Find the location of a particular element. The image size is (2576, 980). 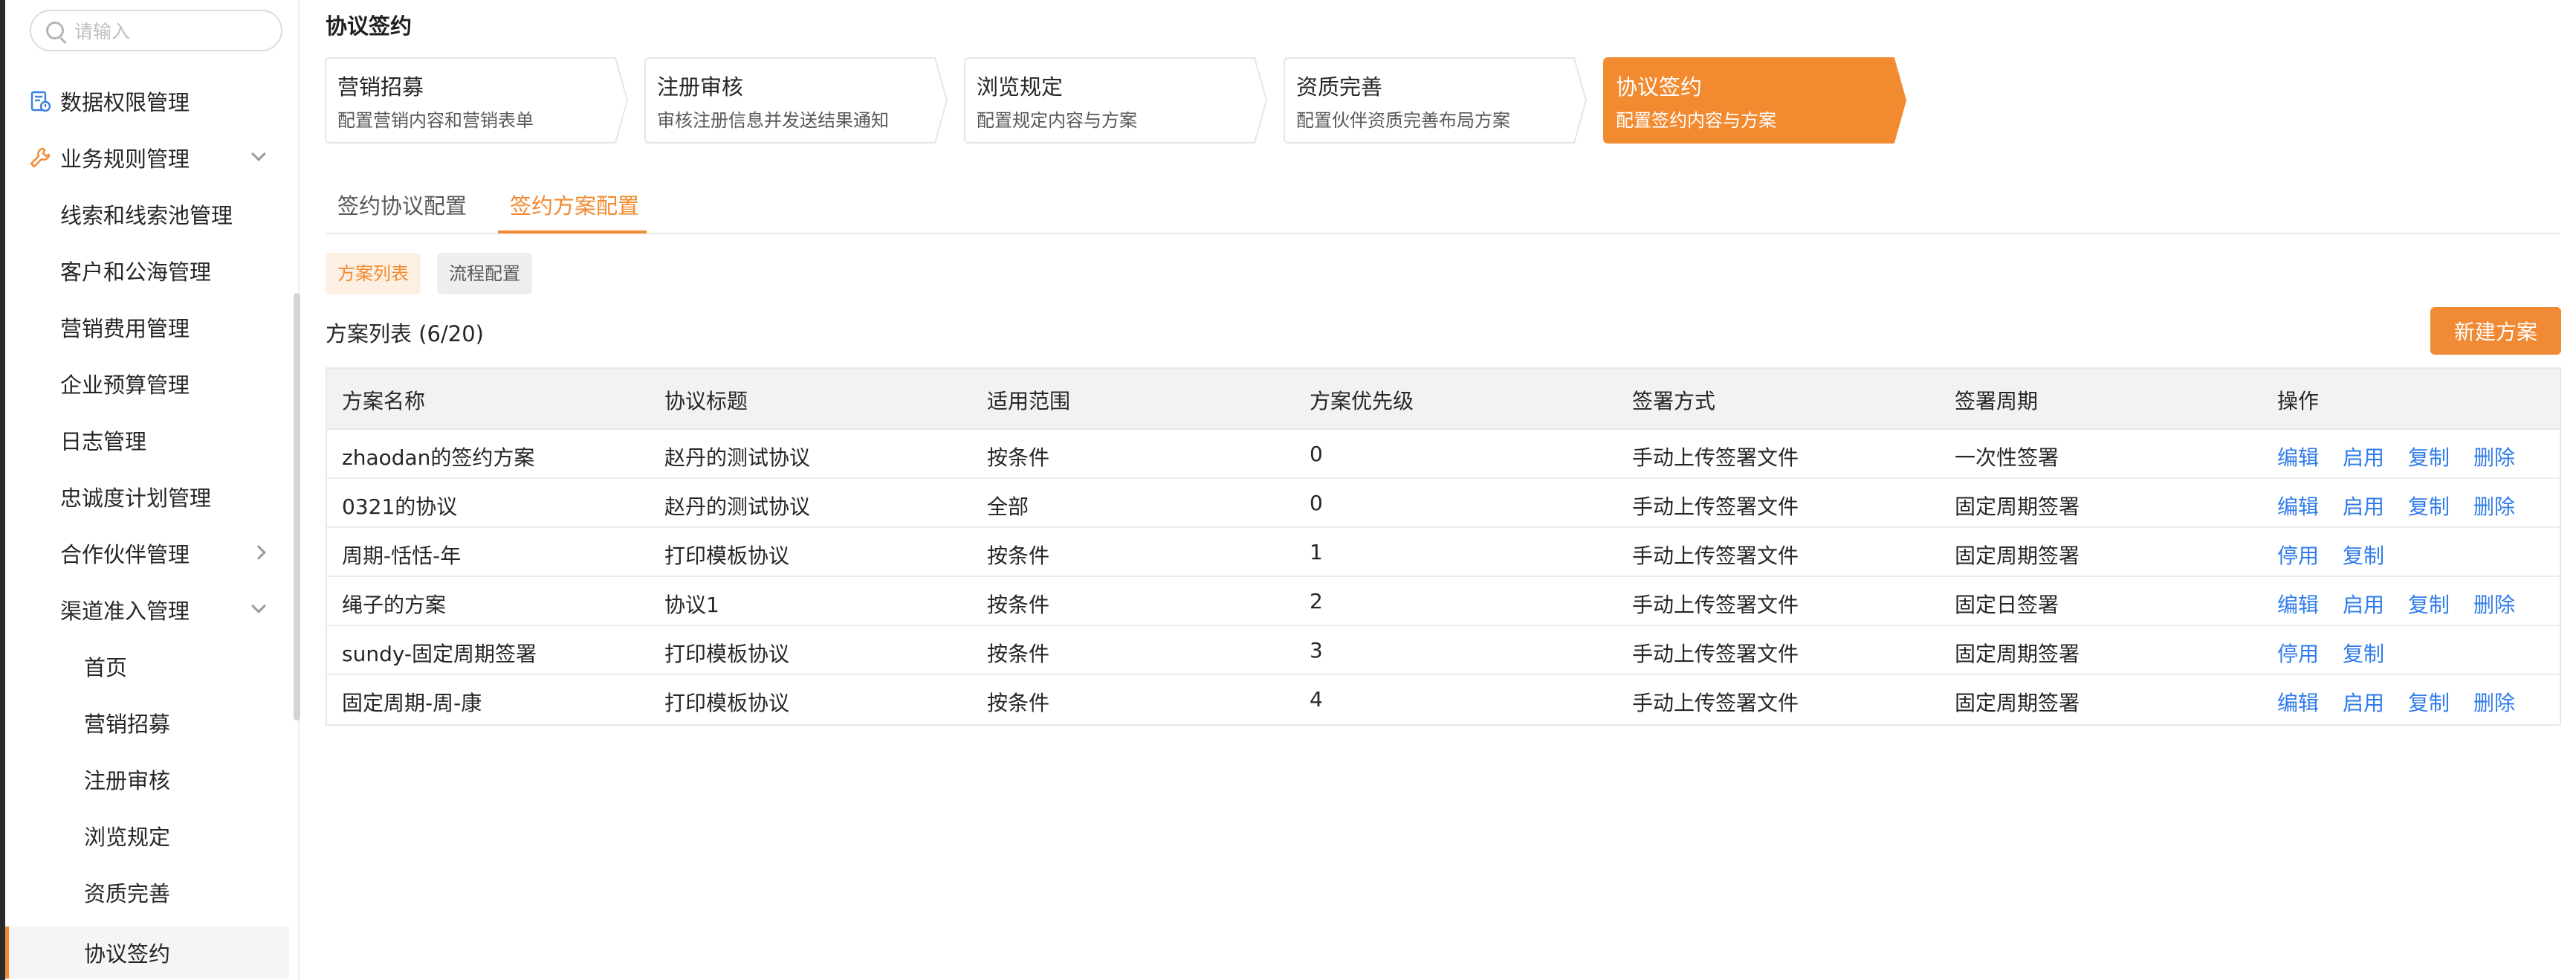

sidebar-item-data-permission: 数据权限管理 is located at coordinates (147, 101).